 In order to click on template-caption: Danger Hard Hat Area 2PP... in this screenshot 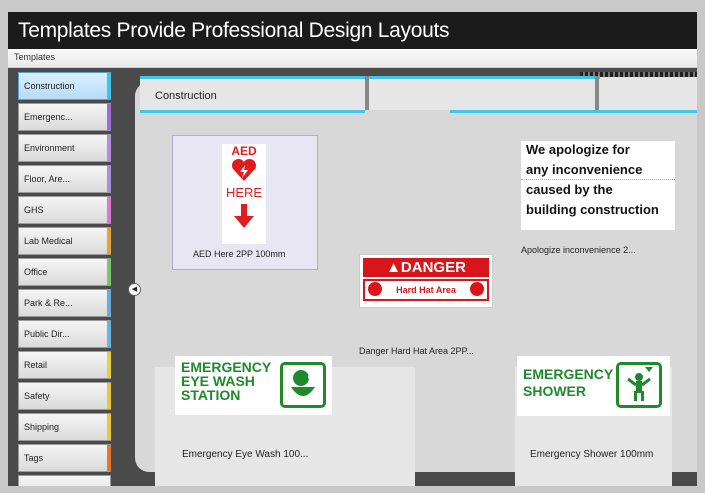, I will do `click(416, 351)`.